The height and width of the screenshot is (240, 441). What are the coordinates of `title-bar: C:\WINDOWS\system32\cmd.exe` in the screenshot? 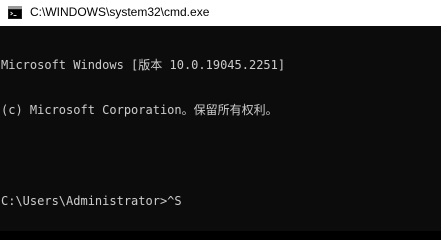 It's located at (220, 13).